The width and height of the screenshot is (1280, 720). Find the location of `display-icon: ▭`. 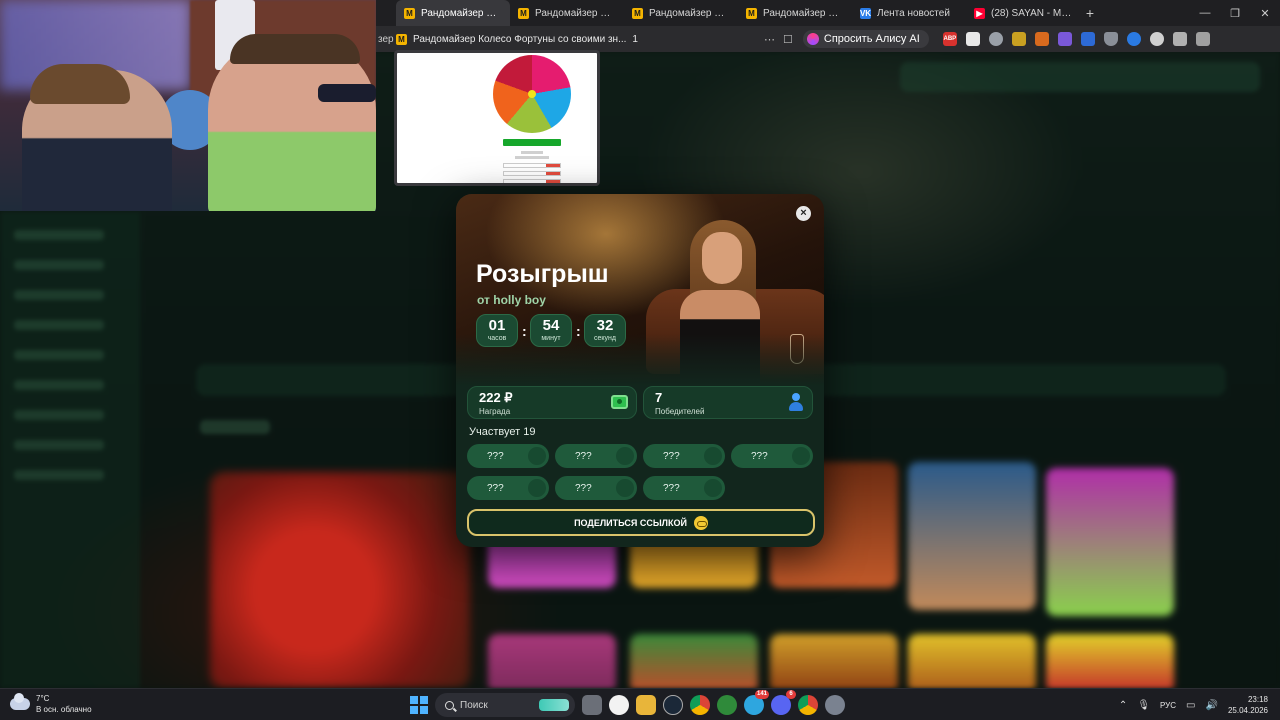

display-icon: ▭ is located at coordinates (1190, 705).